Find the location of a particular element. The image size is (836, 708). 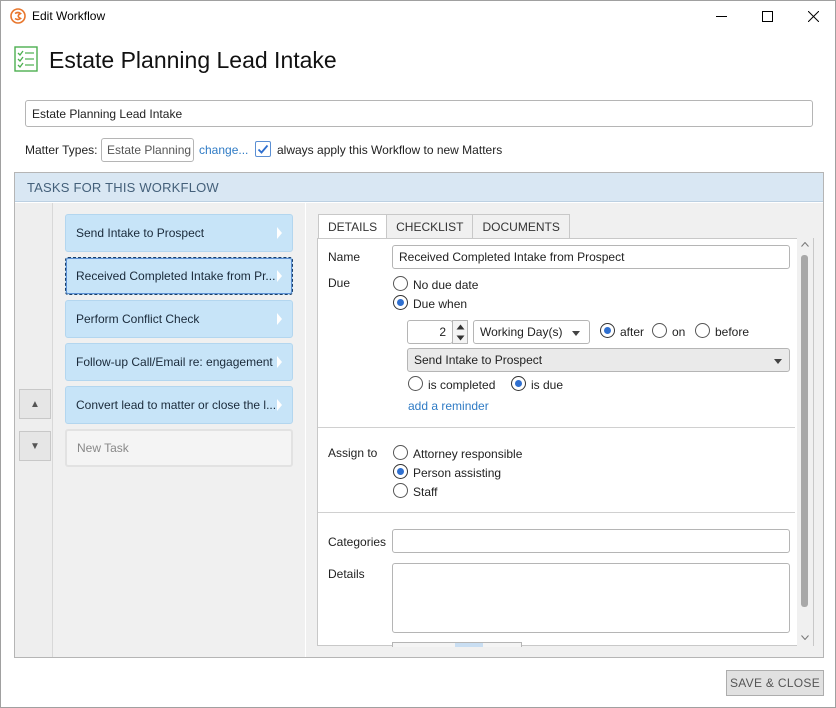

person-assisting-label: Person assisting is located at coordinates (457, 473).